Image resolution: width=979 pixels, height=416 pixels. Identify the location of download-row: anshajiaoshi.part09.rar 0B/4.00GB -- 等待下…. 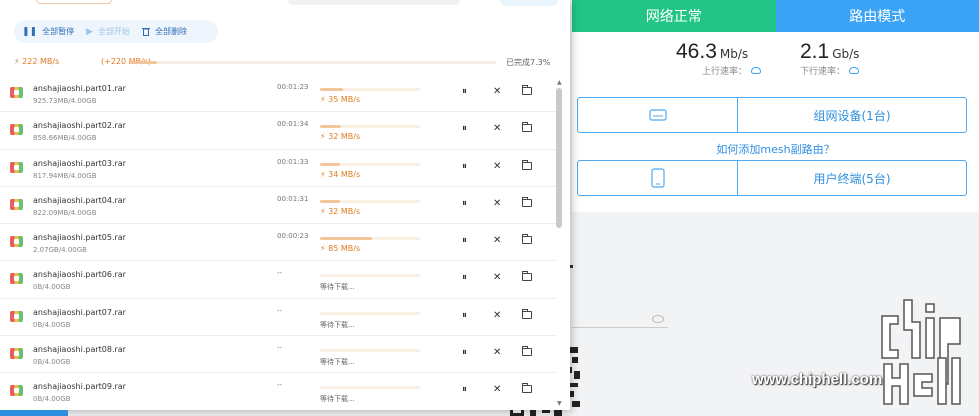
(278, 391).